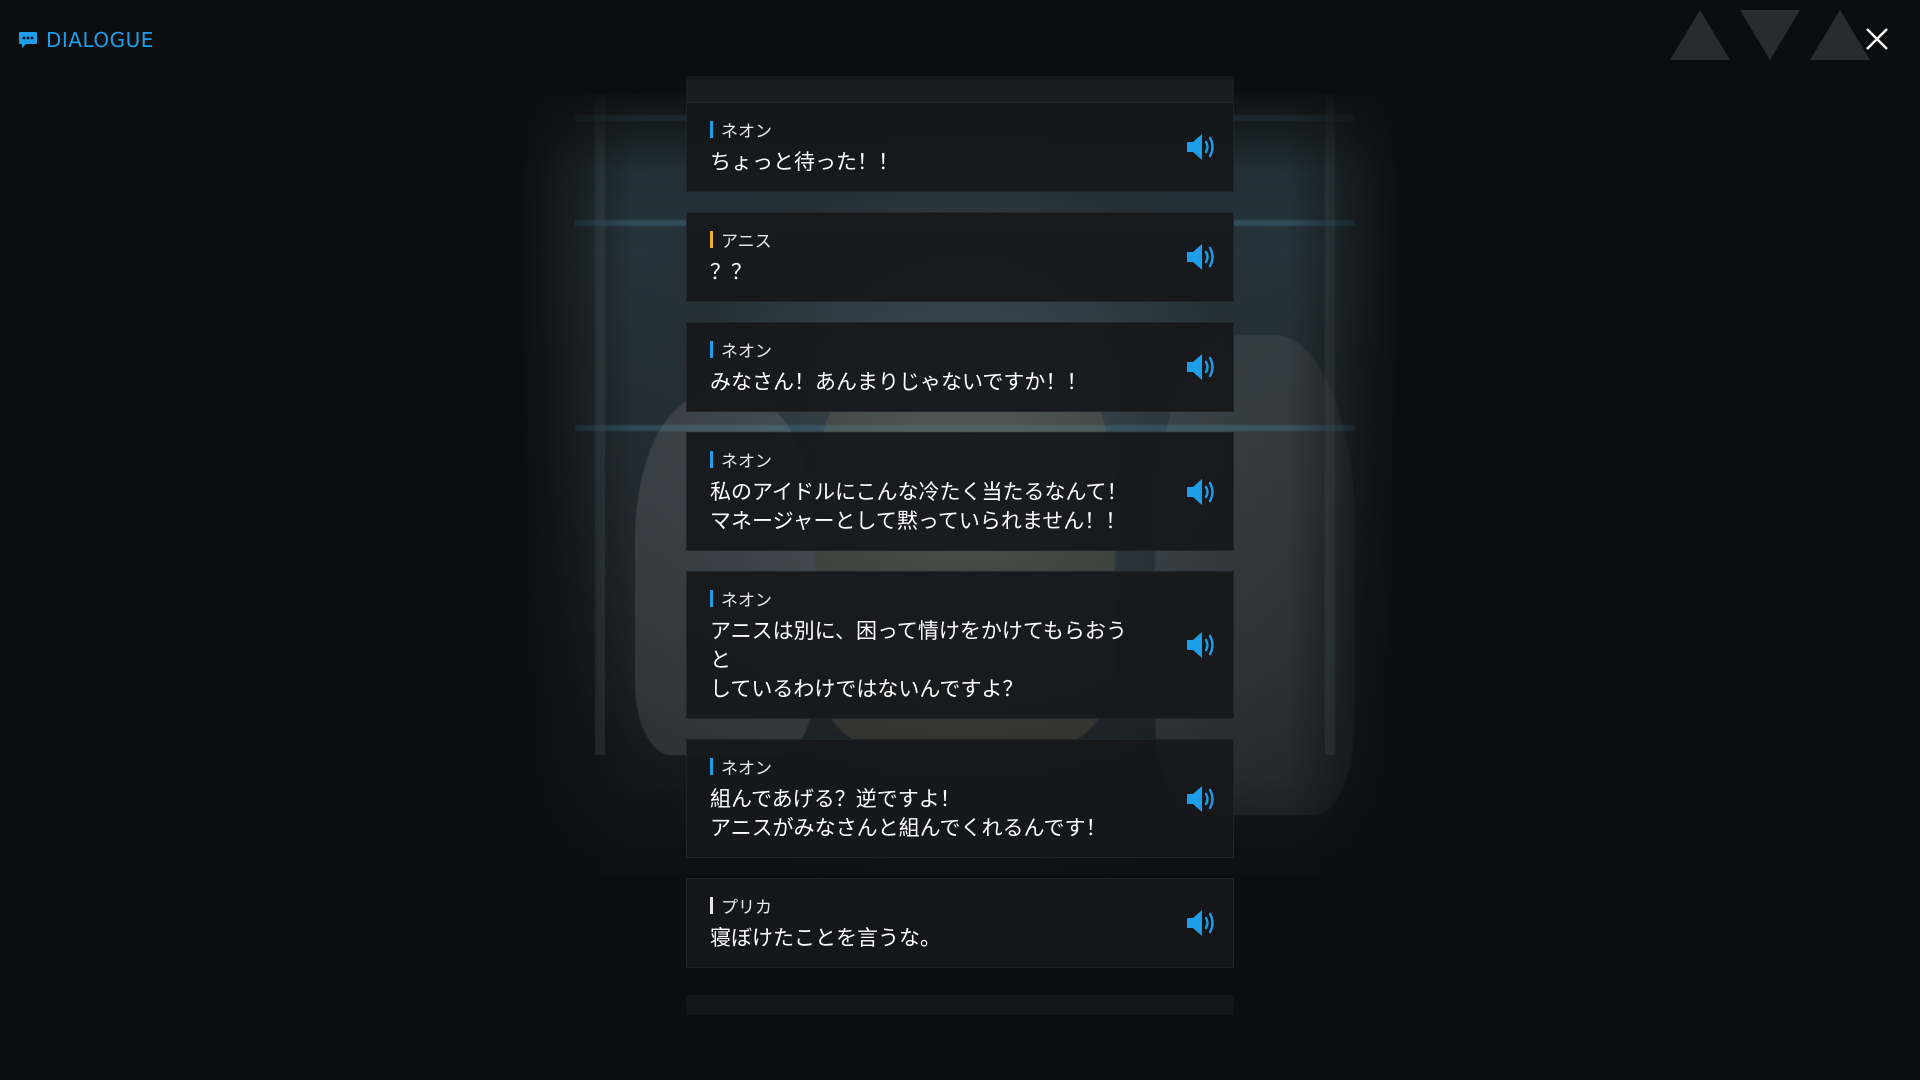 Image resolution: width=1920 pixels, height=1080 pixels. I want to click on dialogue-text: 組んであげる？逆ですよ！ アニスがみなさんと組んでくれるんです！, so click(908, 813).